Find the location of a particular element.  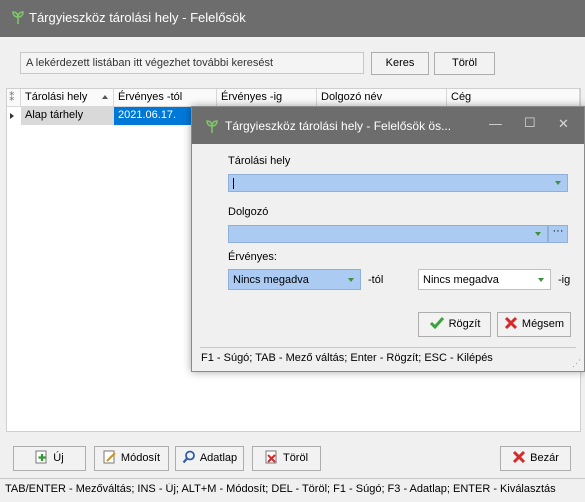

close-button: Bezár is located at coordinates (535, 458).